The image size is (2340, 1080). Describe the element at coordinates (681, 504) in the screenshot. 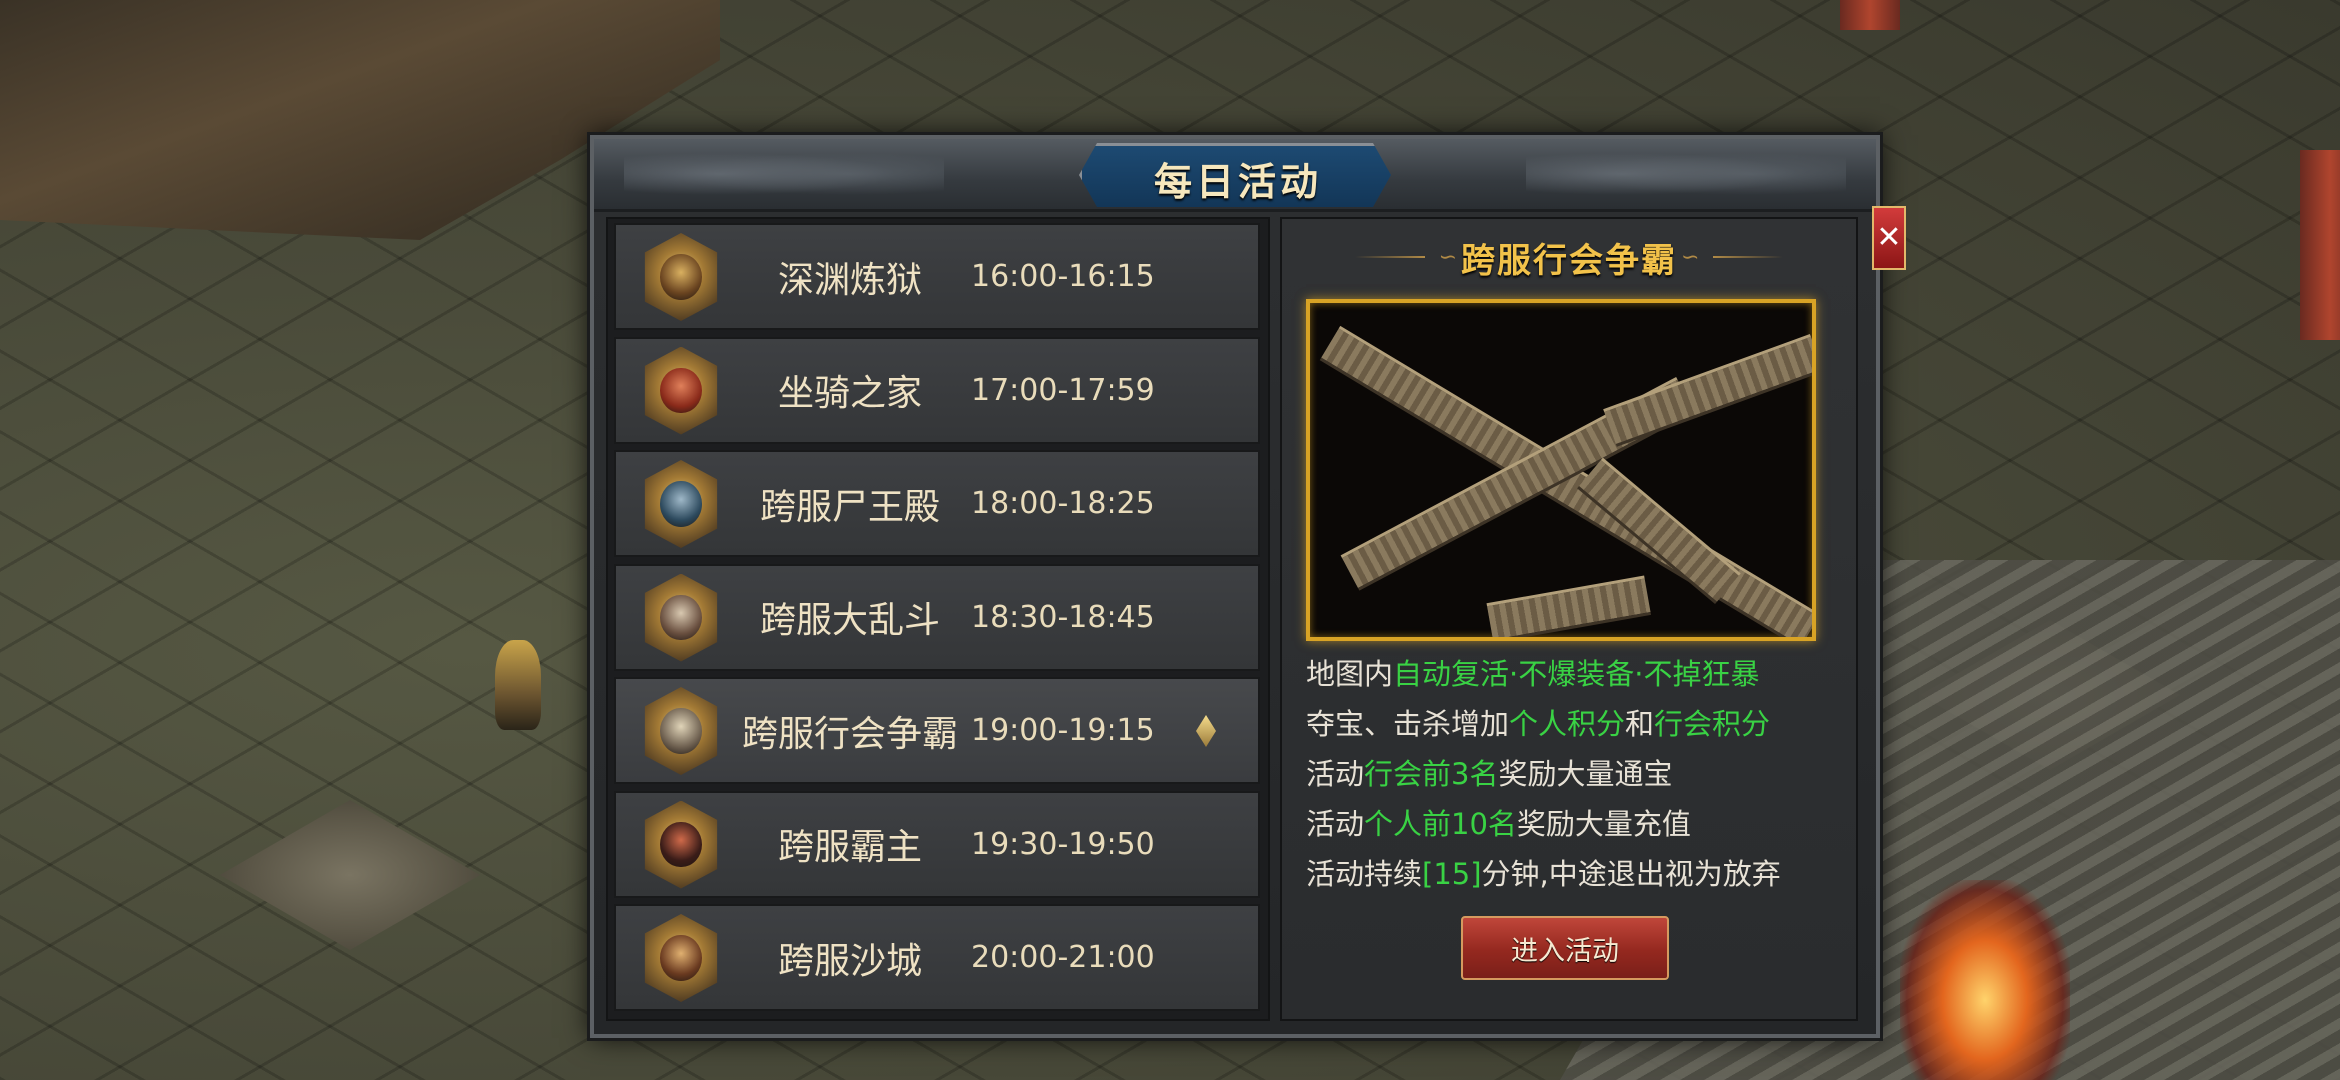

I see `zombie-king-emblem-icon` at that location.